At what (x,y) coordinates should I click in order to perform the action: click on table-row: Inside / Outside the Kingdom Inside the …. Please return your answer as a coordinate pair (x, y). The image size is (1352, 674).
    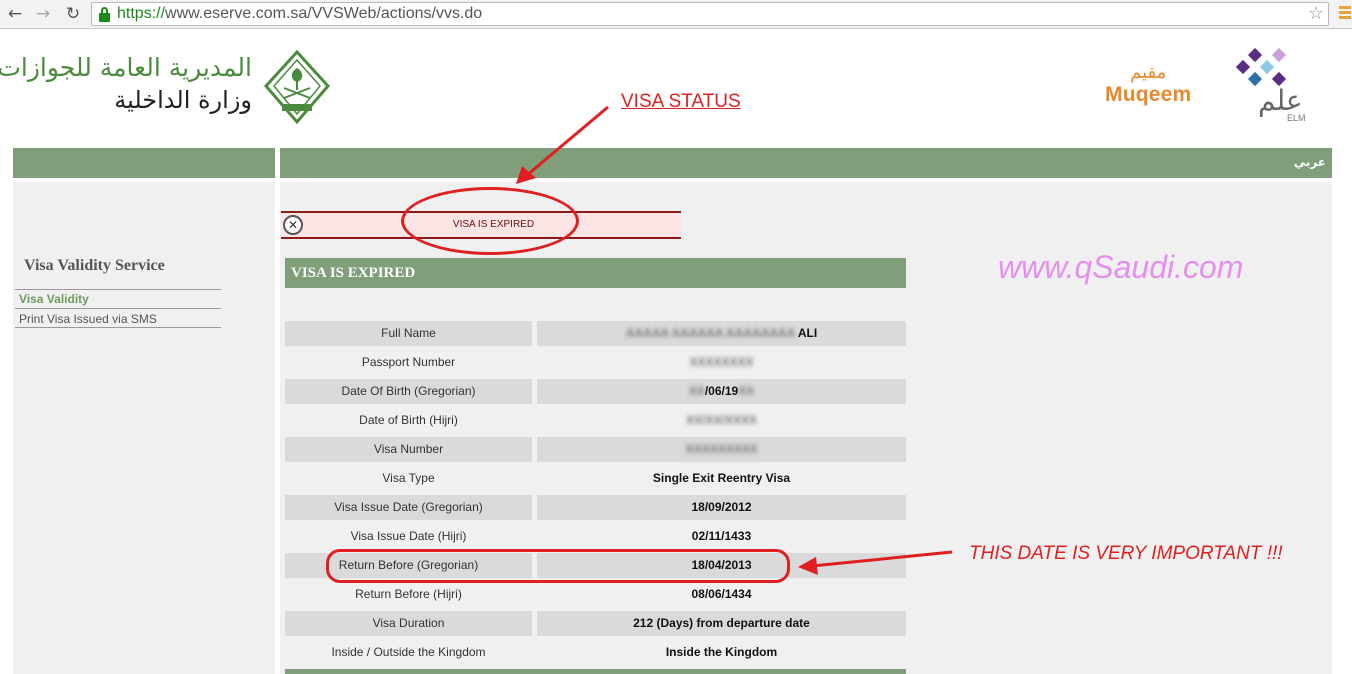
    Looking at the image, I should click on (595, 653).